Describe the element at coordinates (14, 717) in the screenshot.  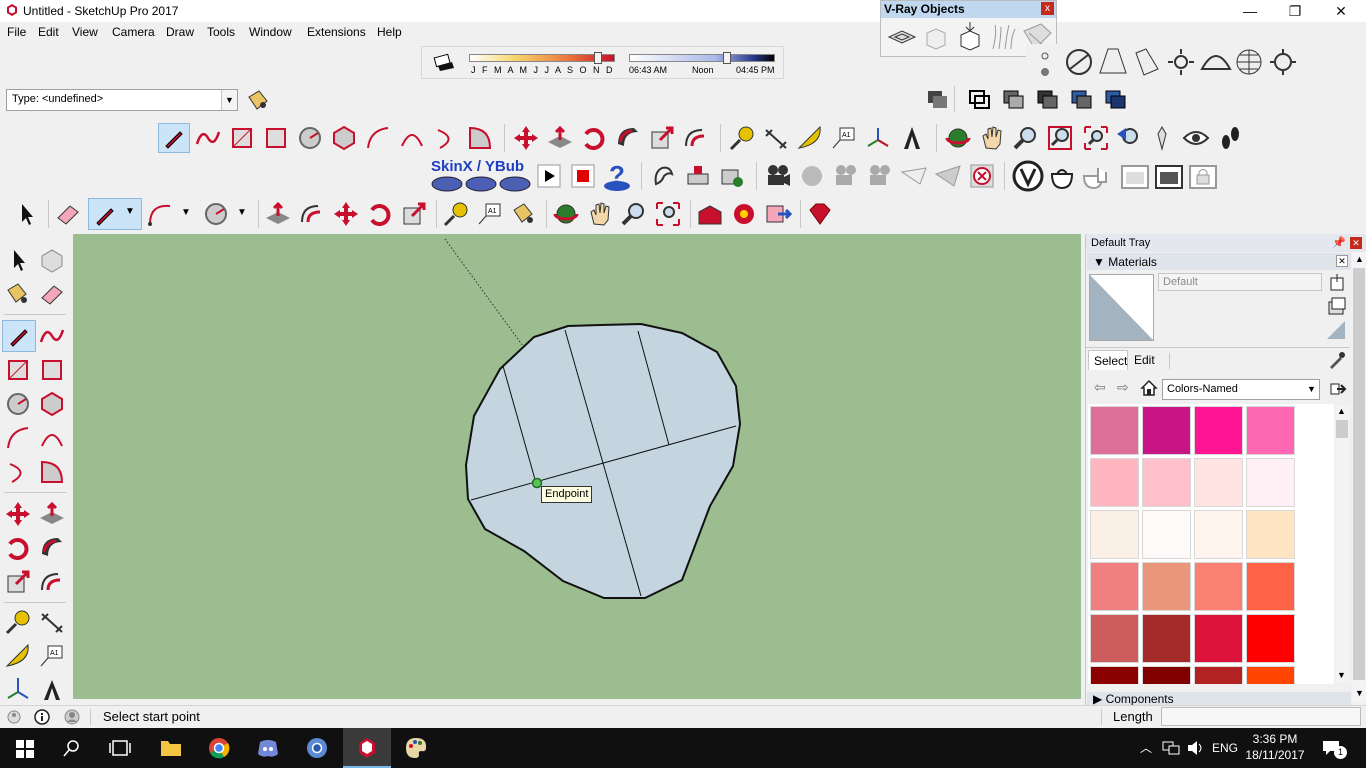
I see `geolocation-icon` at that location.